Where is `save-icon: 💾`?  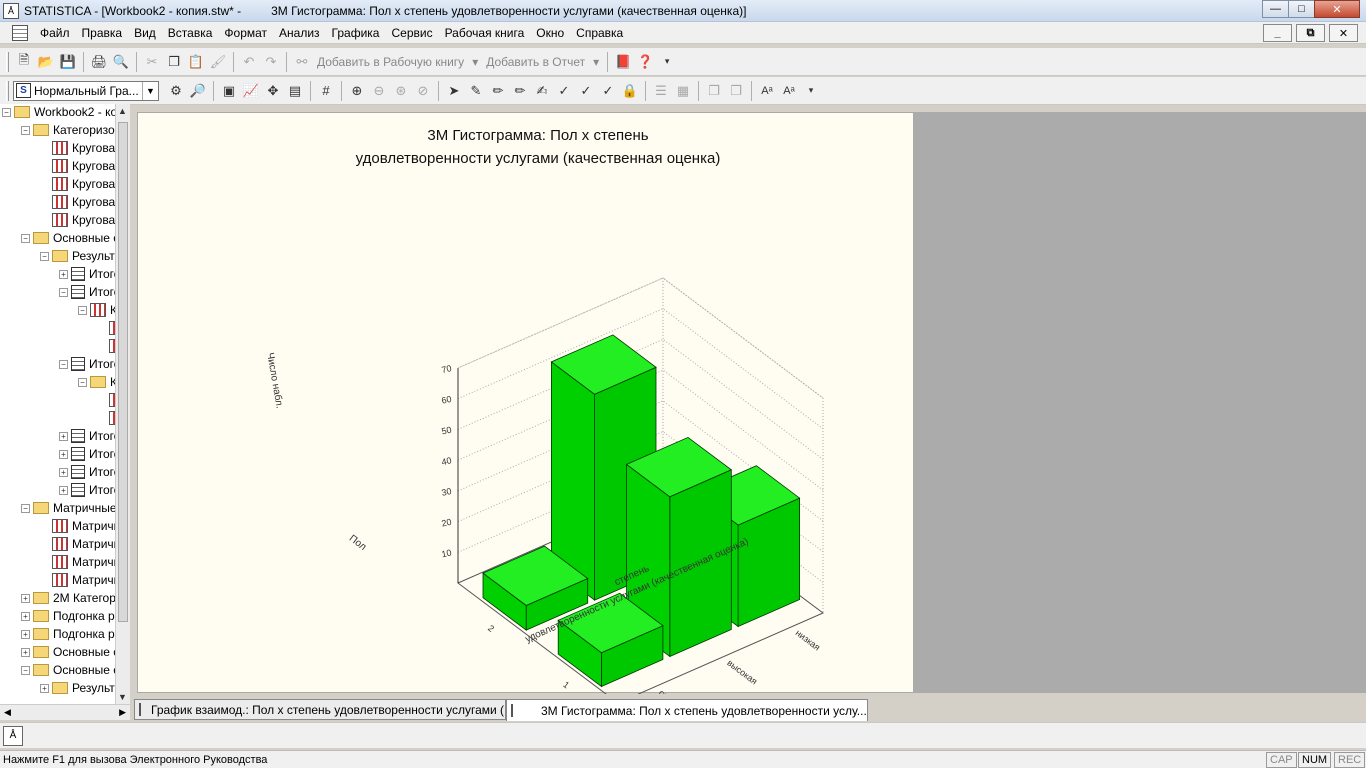
save-icon: 💾 is located at coordinates (68, 62).